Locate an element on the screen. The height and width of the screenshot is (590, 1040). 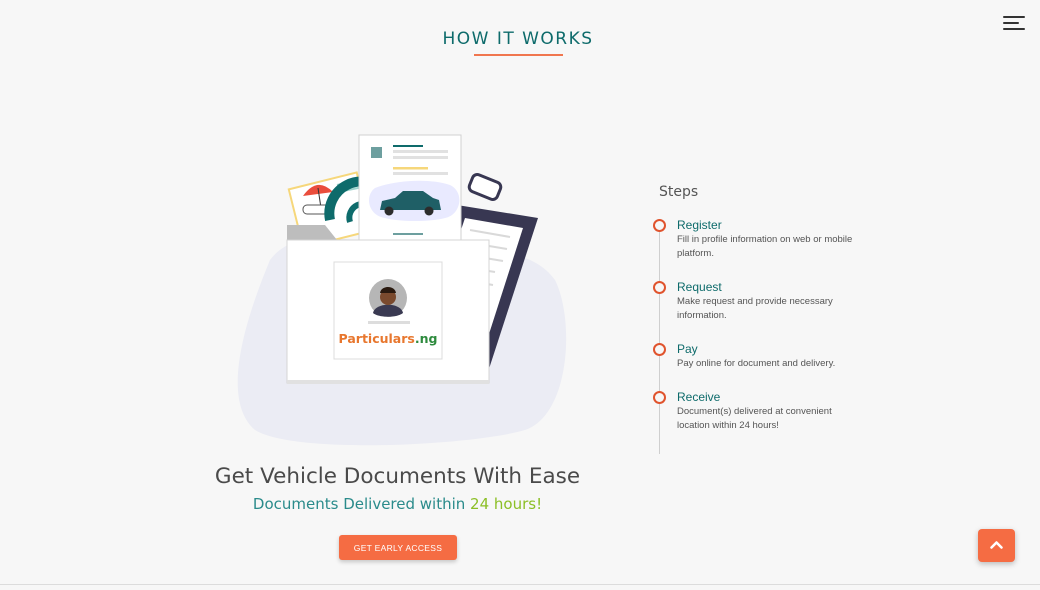
brand-domain-text: .ng is located at coordinates (426, 338).